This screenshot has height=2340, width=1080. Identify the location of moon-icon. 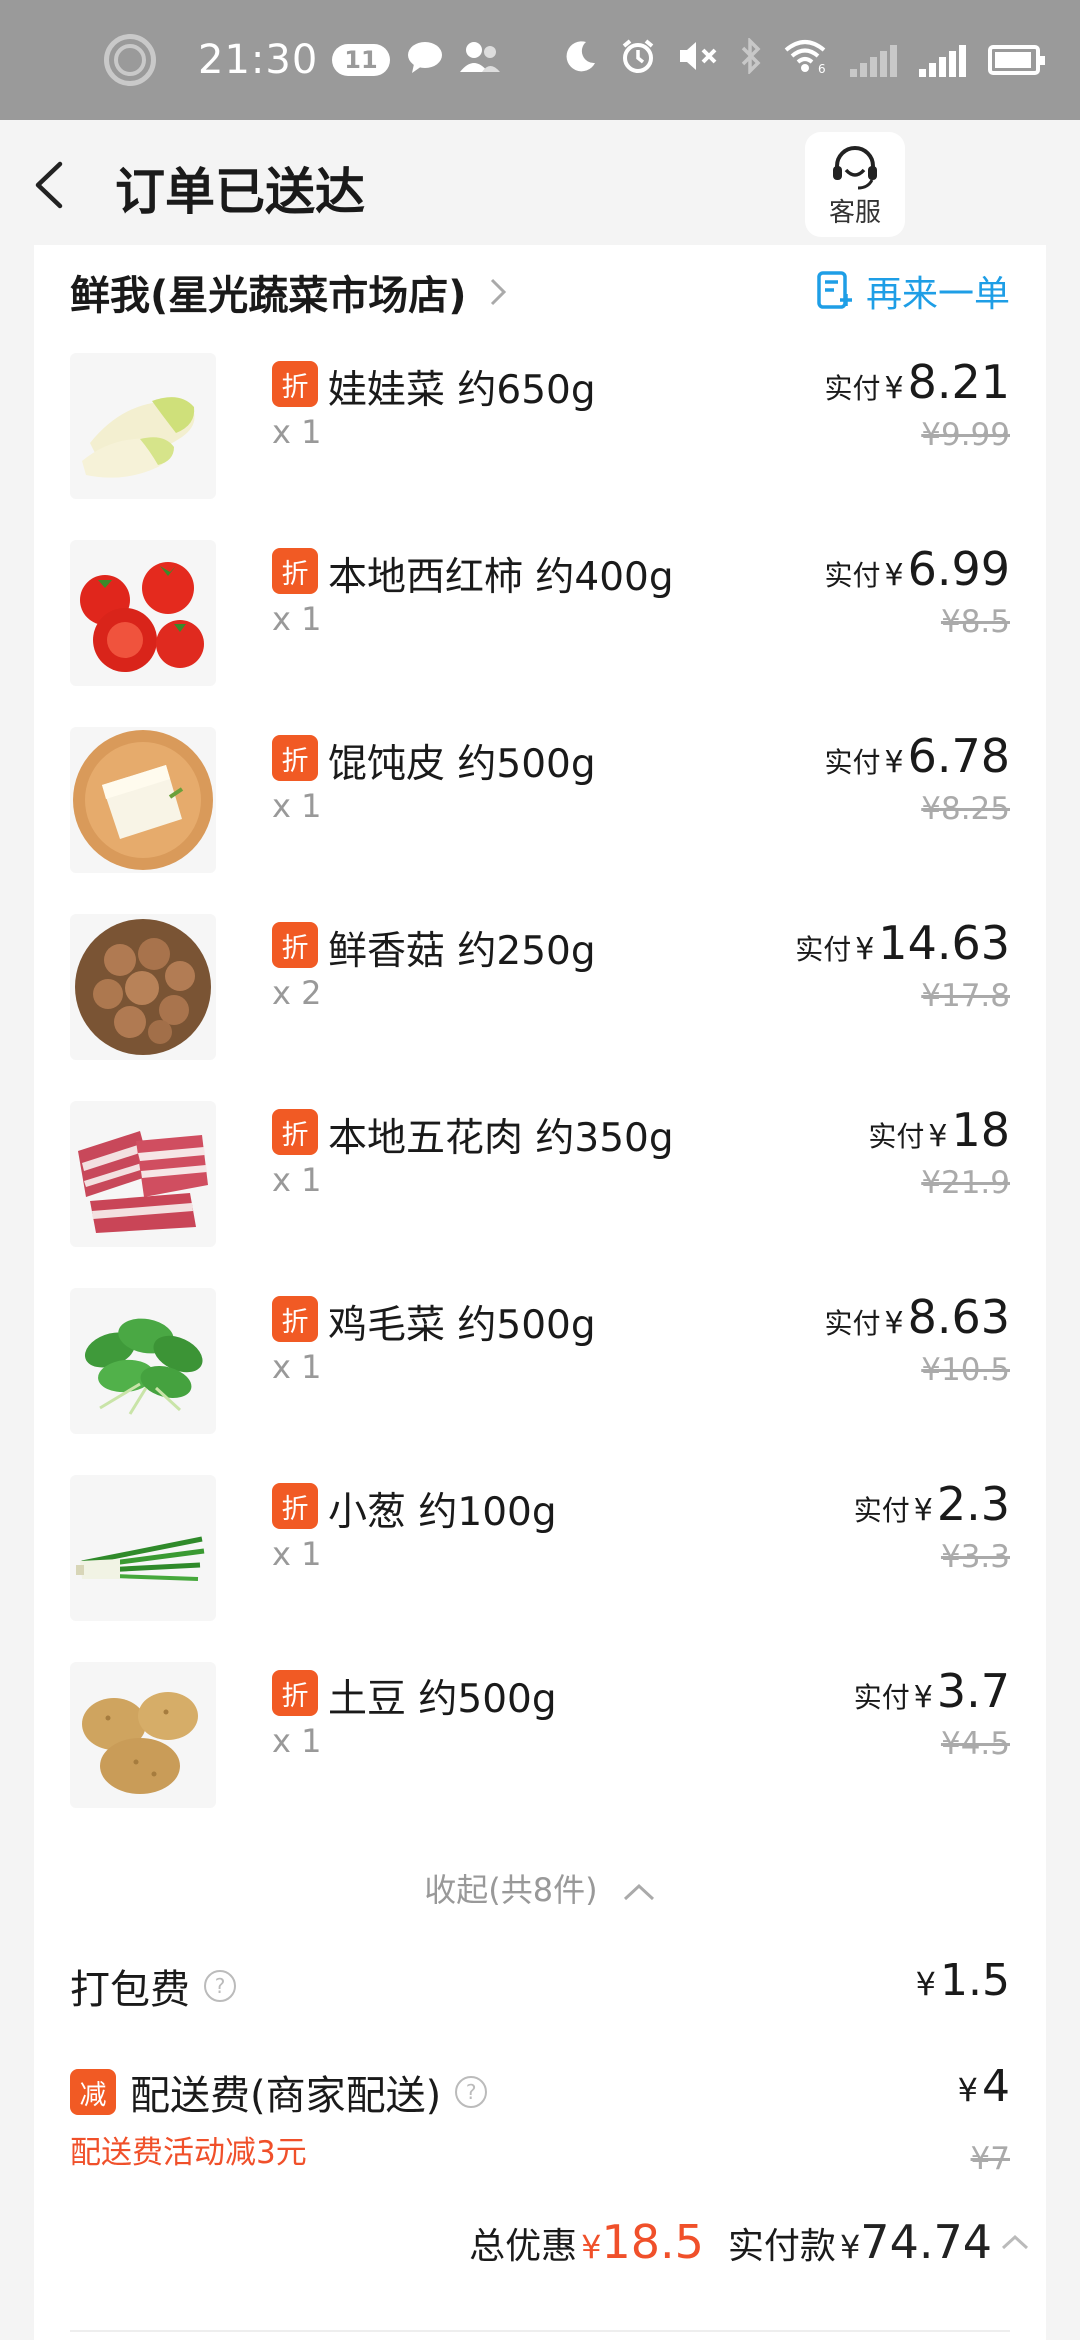
(581, 60).